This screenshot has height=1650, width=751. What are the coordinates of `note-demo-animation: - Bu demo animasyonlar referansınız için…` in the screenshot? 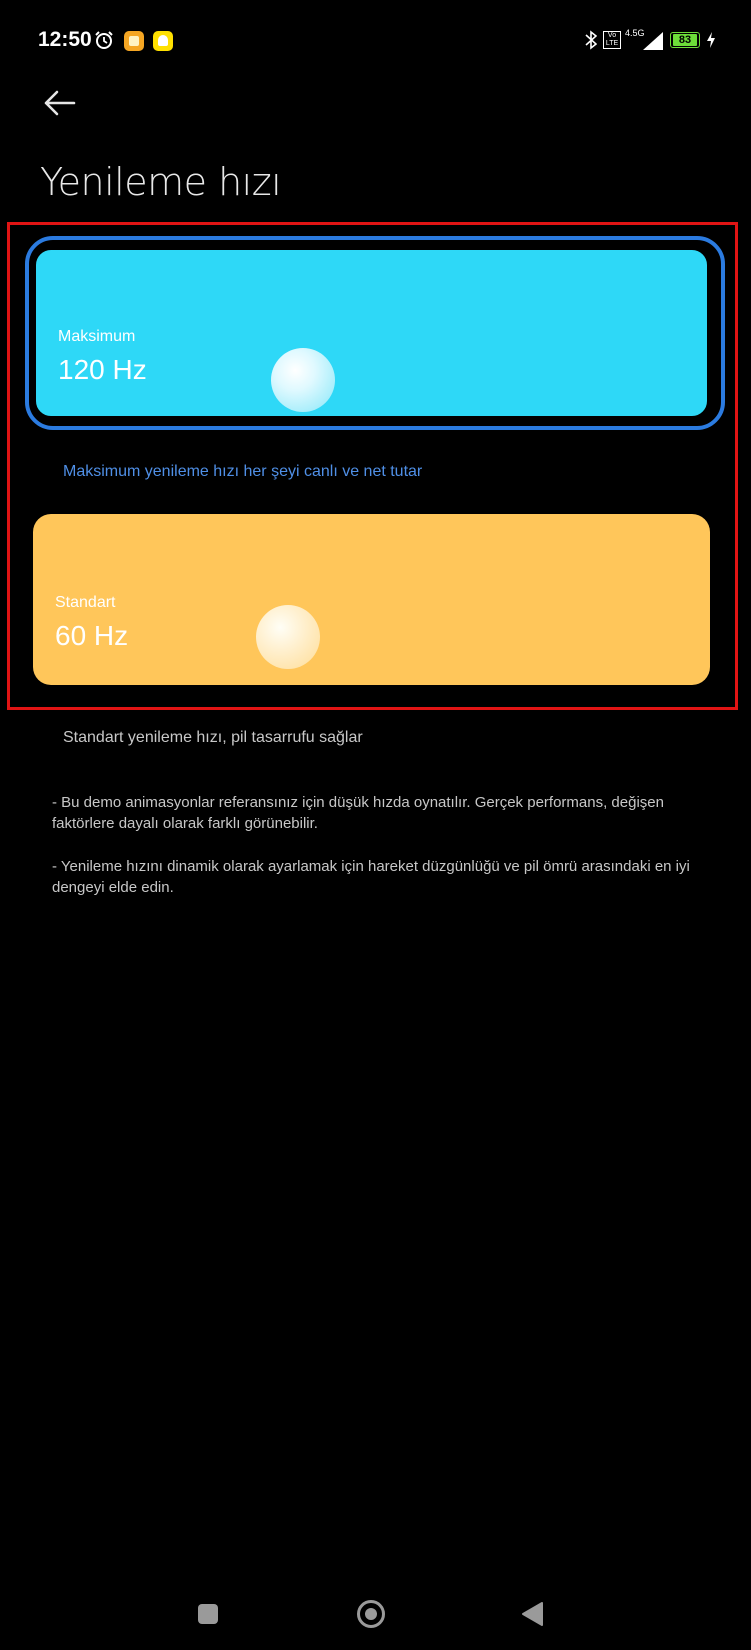 It's located at (358, 813).